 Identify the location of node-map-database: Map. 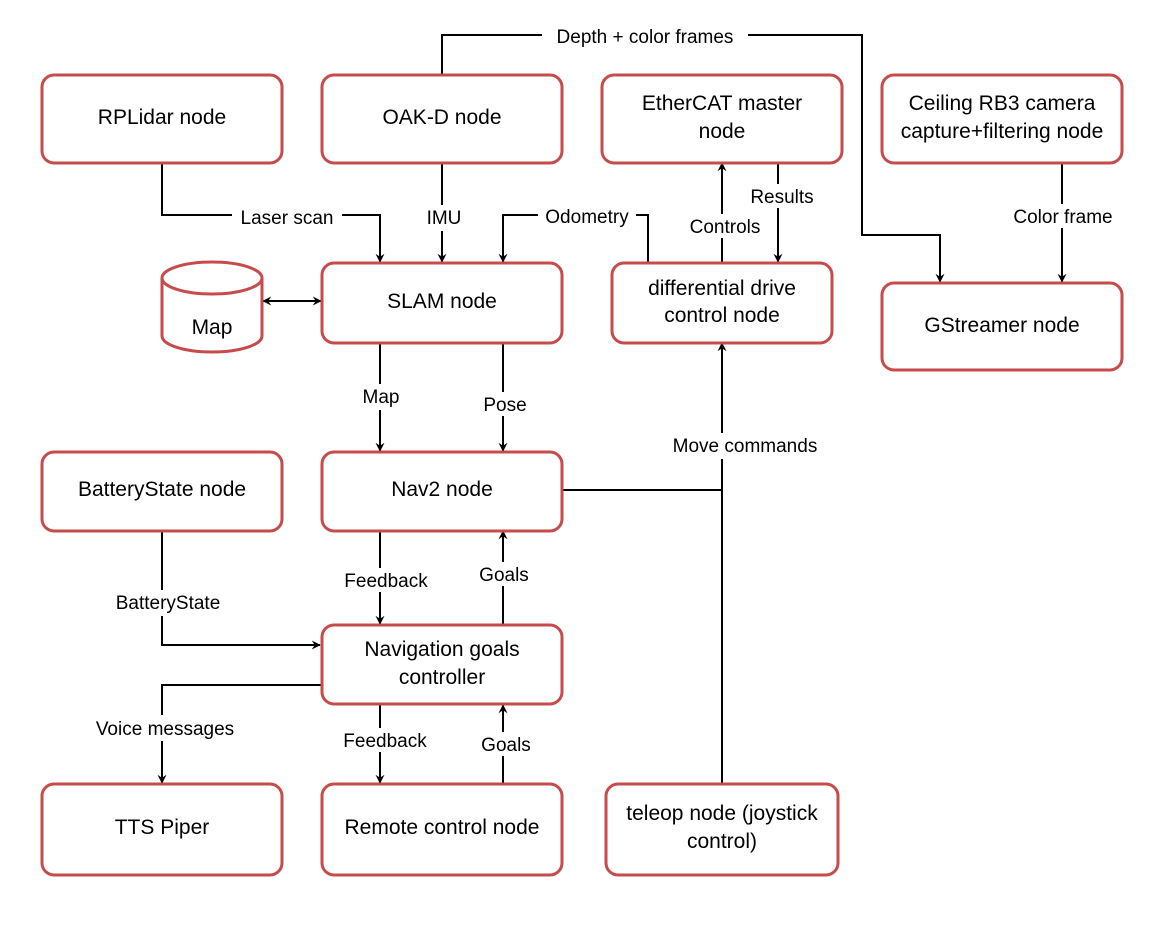
(212, 307).